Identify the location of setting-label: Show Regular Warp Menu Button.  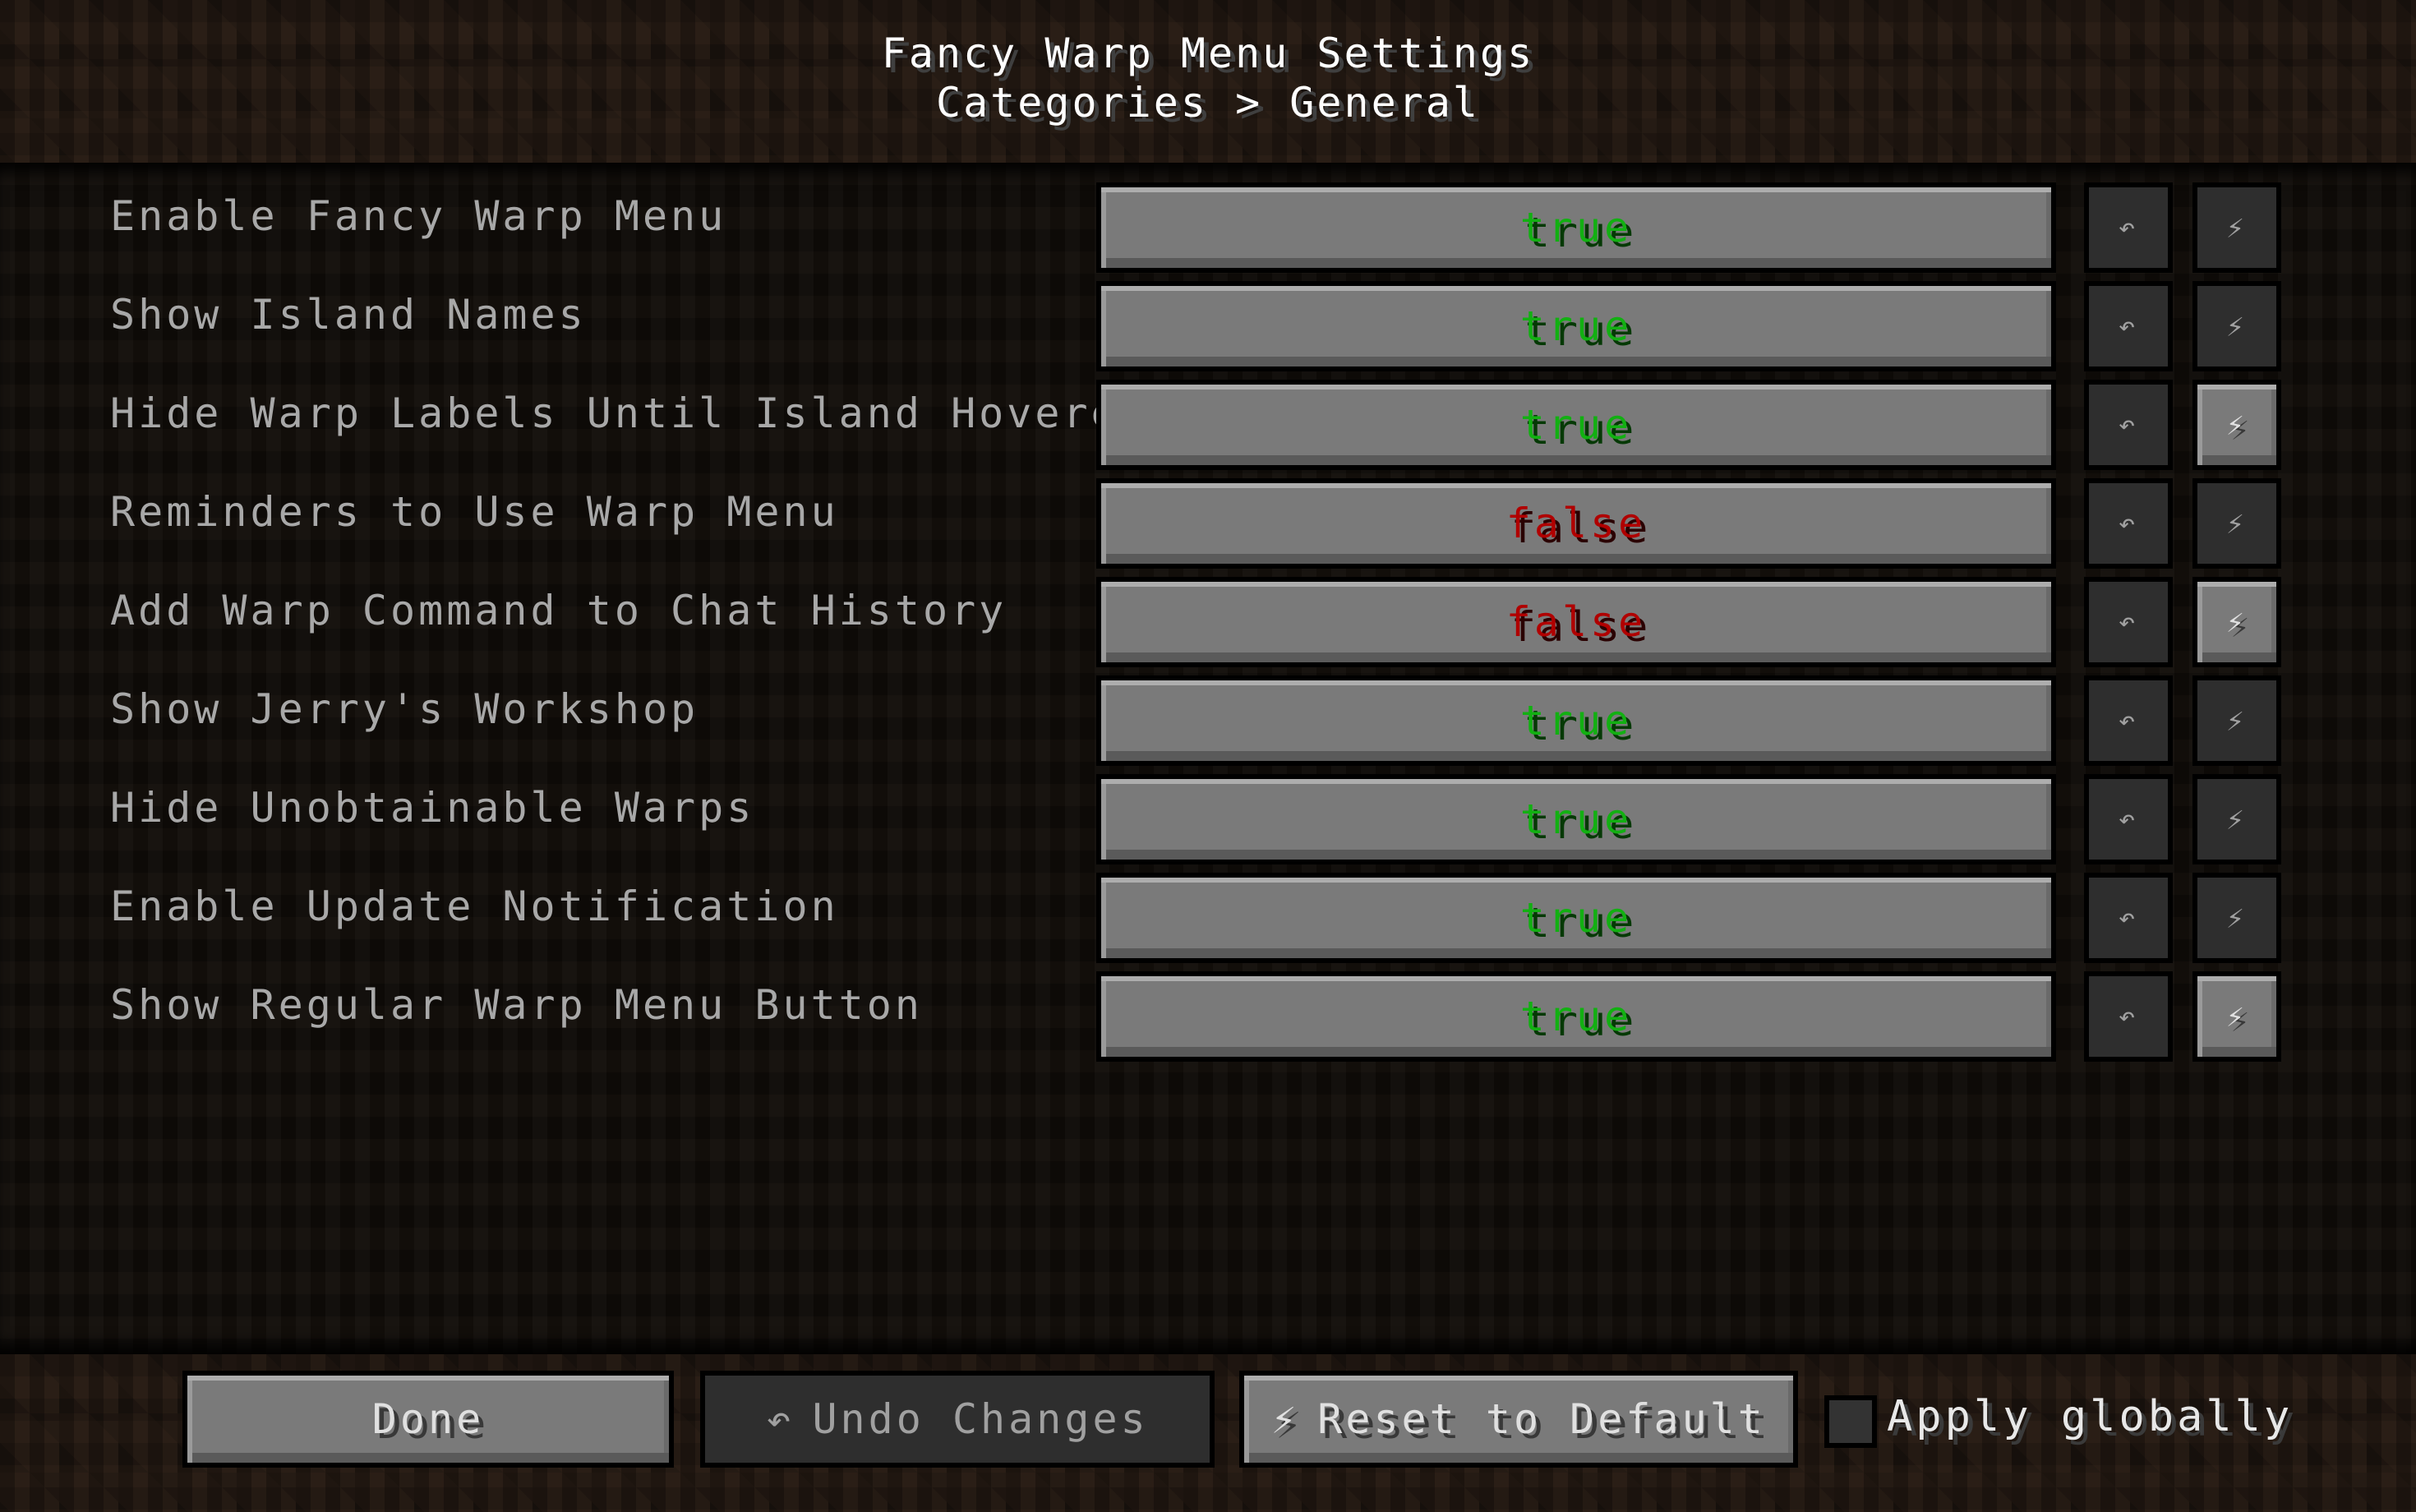
(516, 1005).